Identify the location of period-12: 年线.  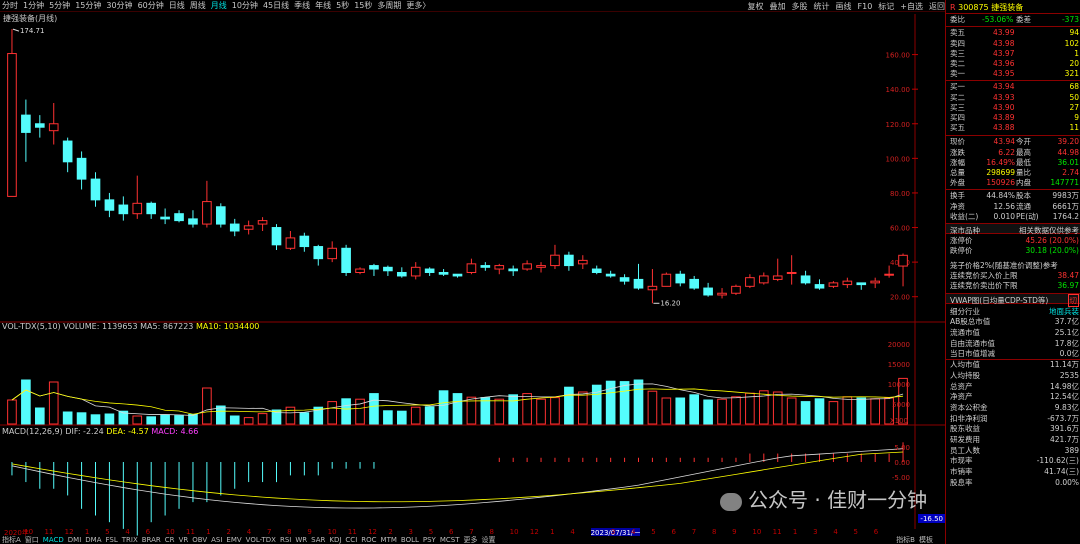
(323, 5).